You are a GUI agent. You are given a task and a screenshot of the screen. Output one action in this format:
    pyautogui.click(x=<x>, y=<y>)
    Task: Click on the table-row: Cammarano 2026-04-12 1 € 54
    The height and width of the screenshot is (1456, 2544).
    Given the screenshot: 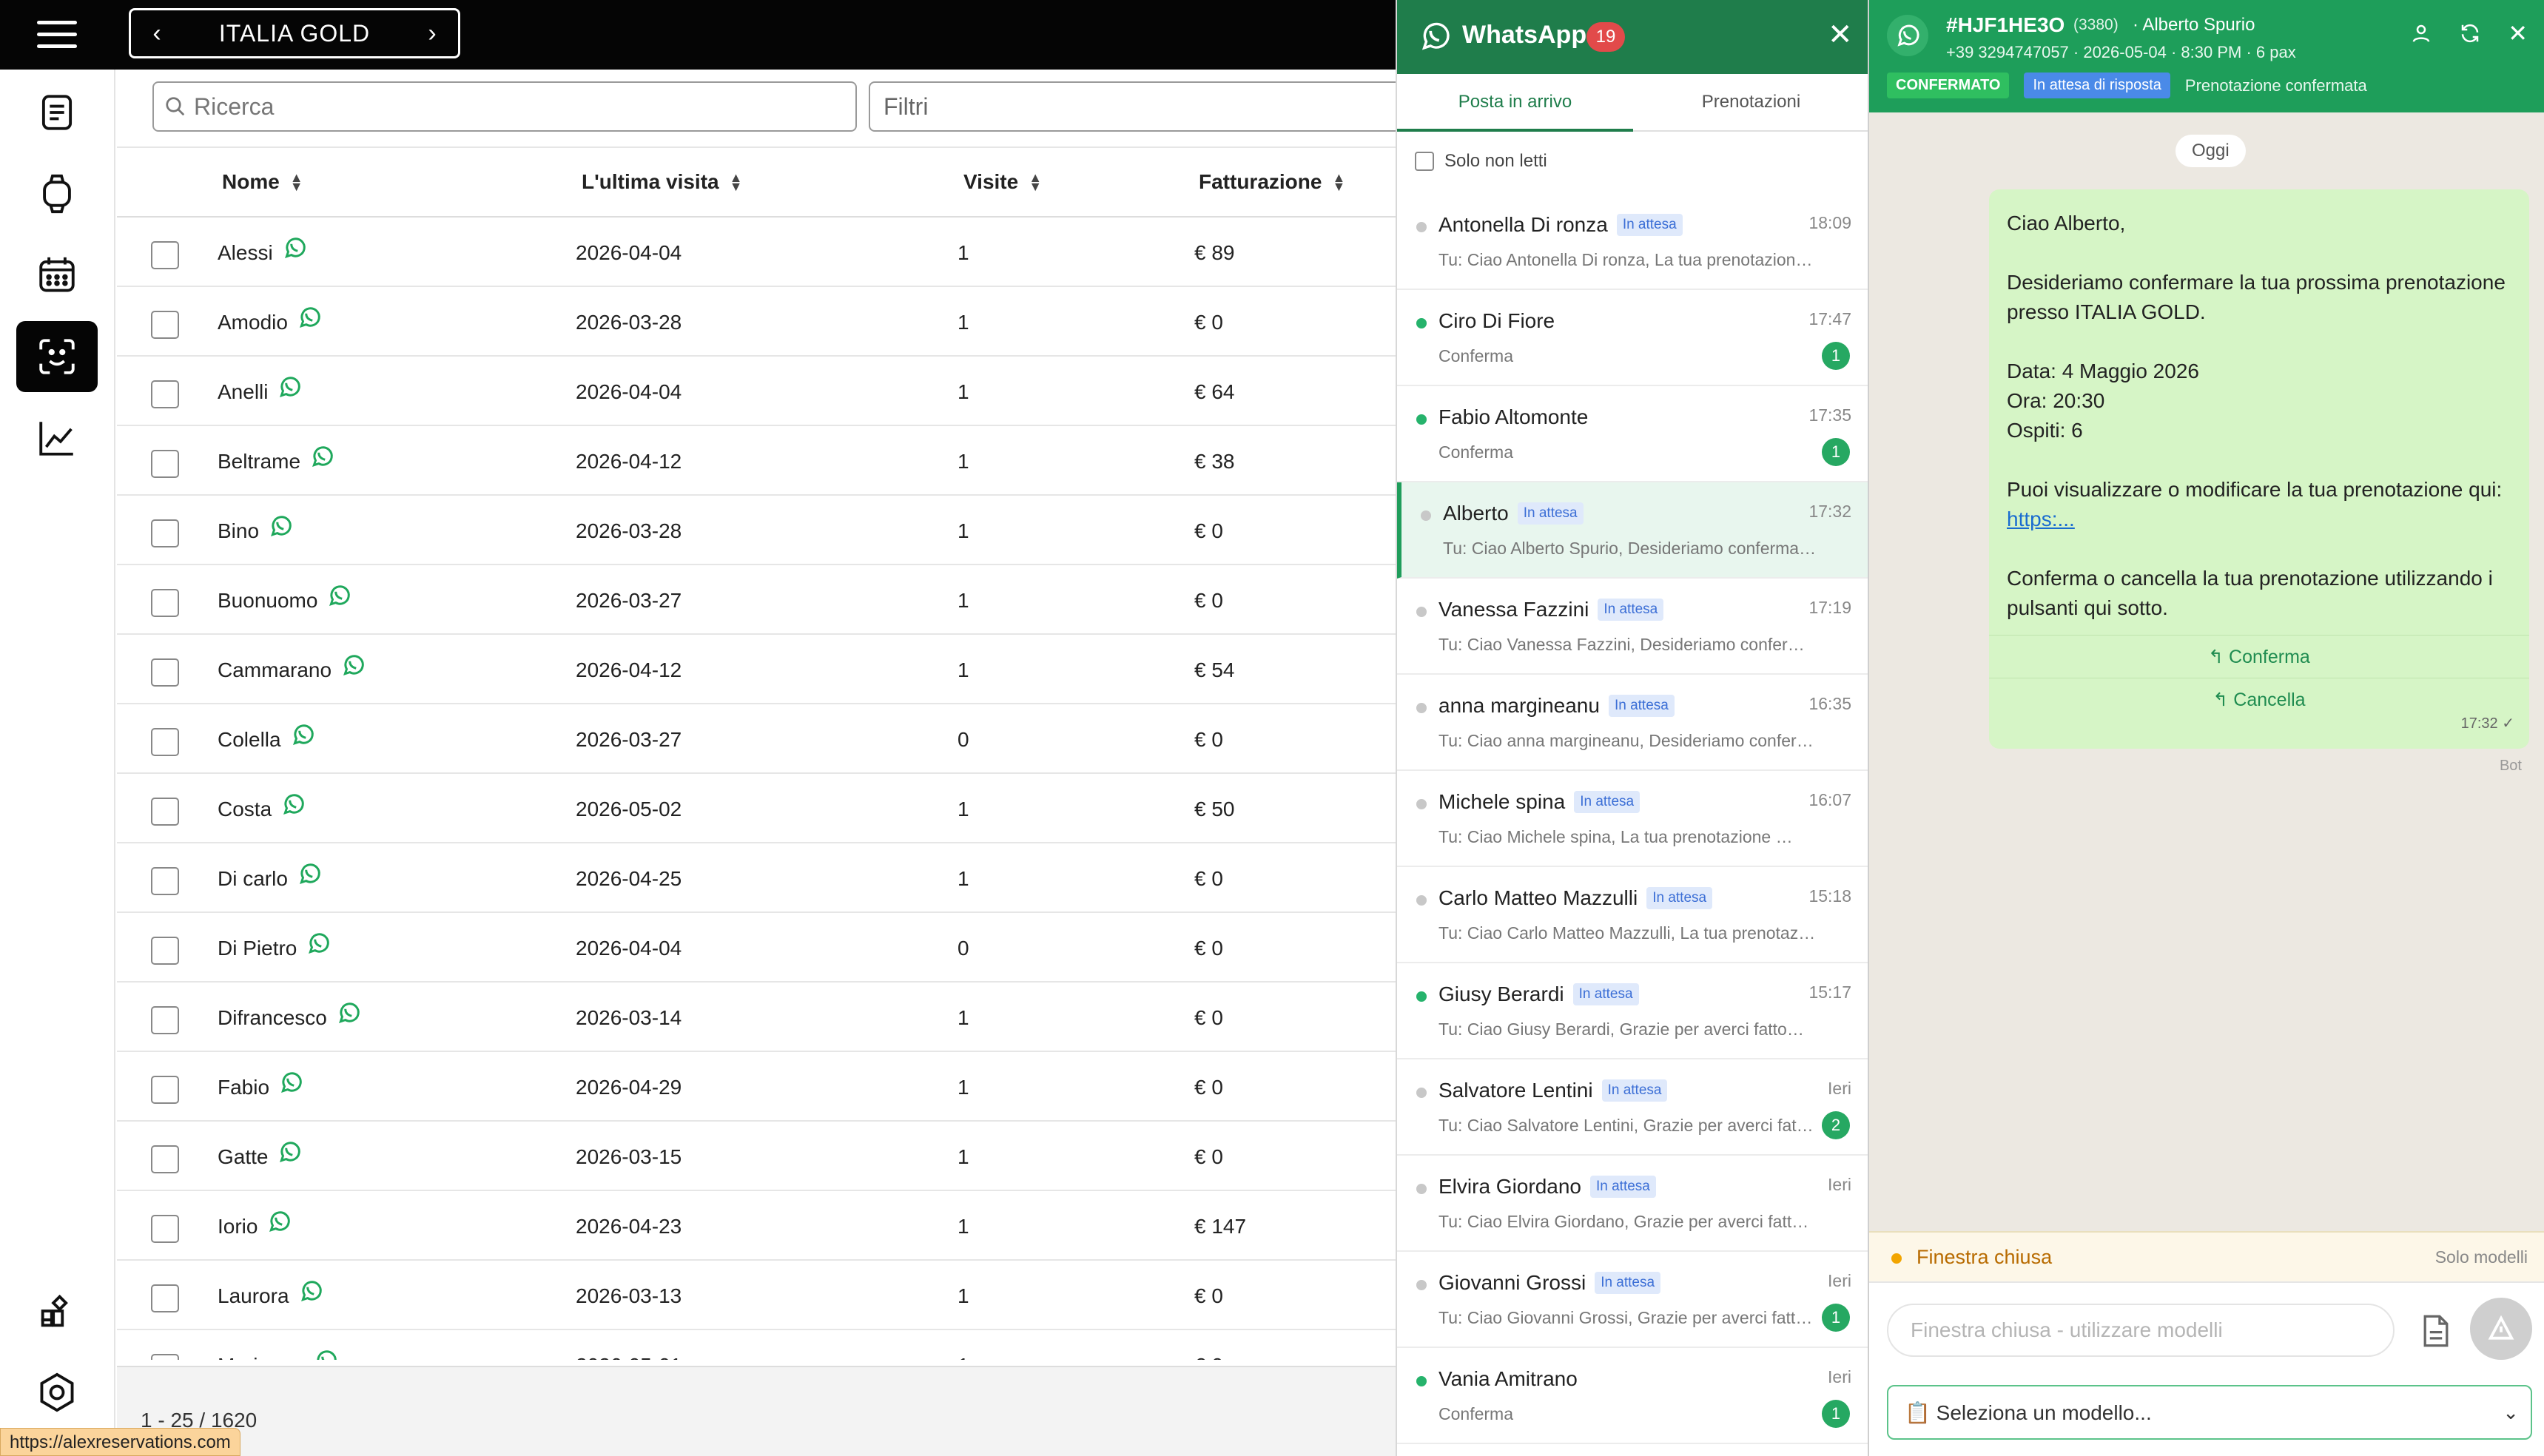 What is the action you would take?
    pyautogui.click(x=756, y=669)
    